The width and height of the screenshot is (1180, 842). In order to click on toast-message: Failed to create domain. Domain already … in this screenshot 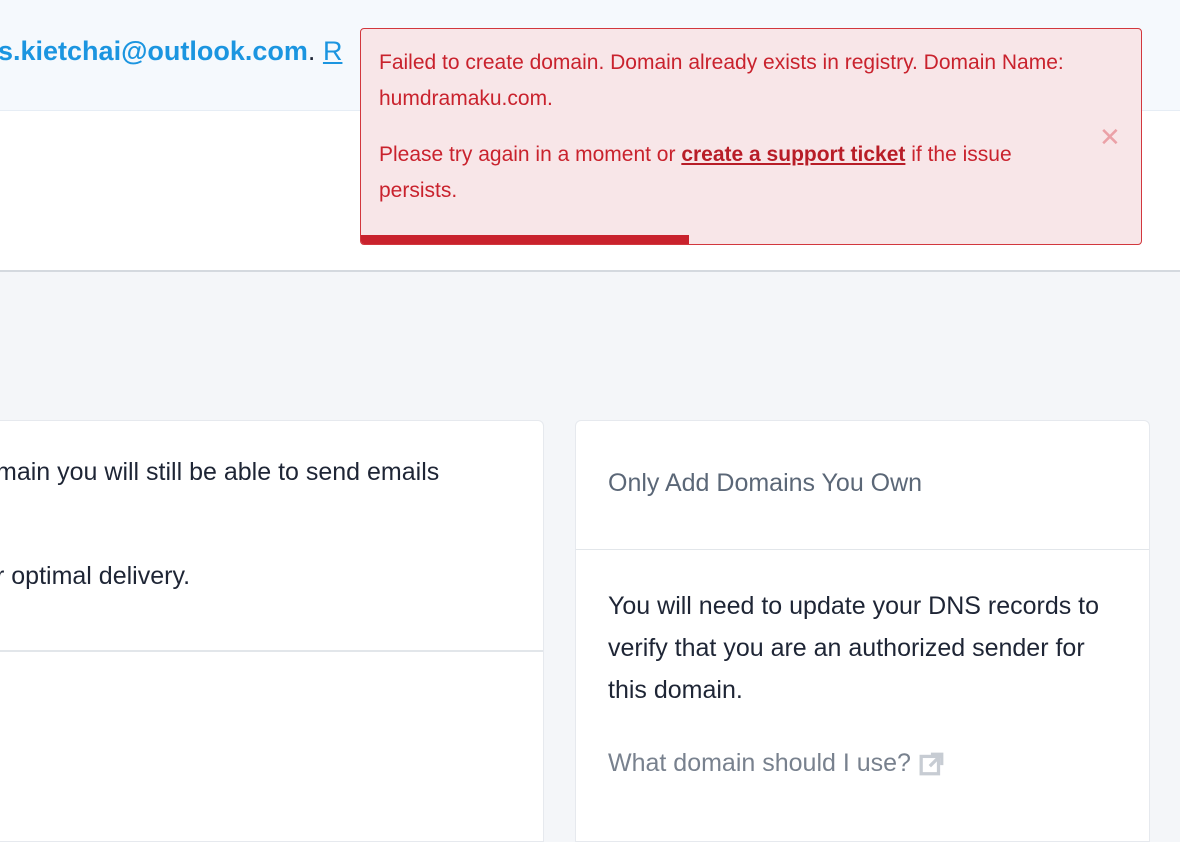, I will do `click(721, 80)`.